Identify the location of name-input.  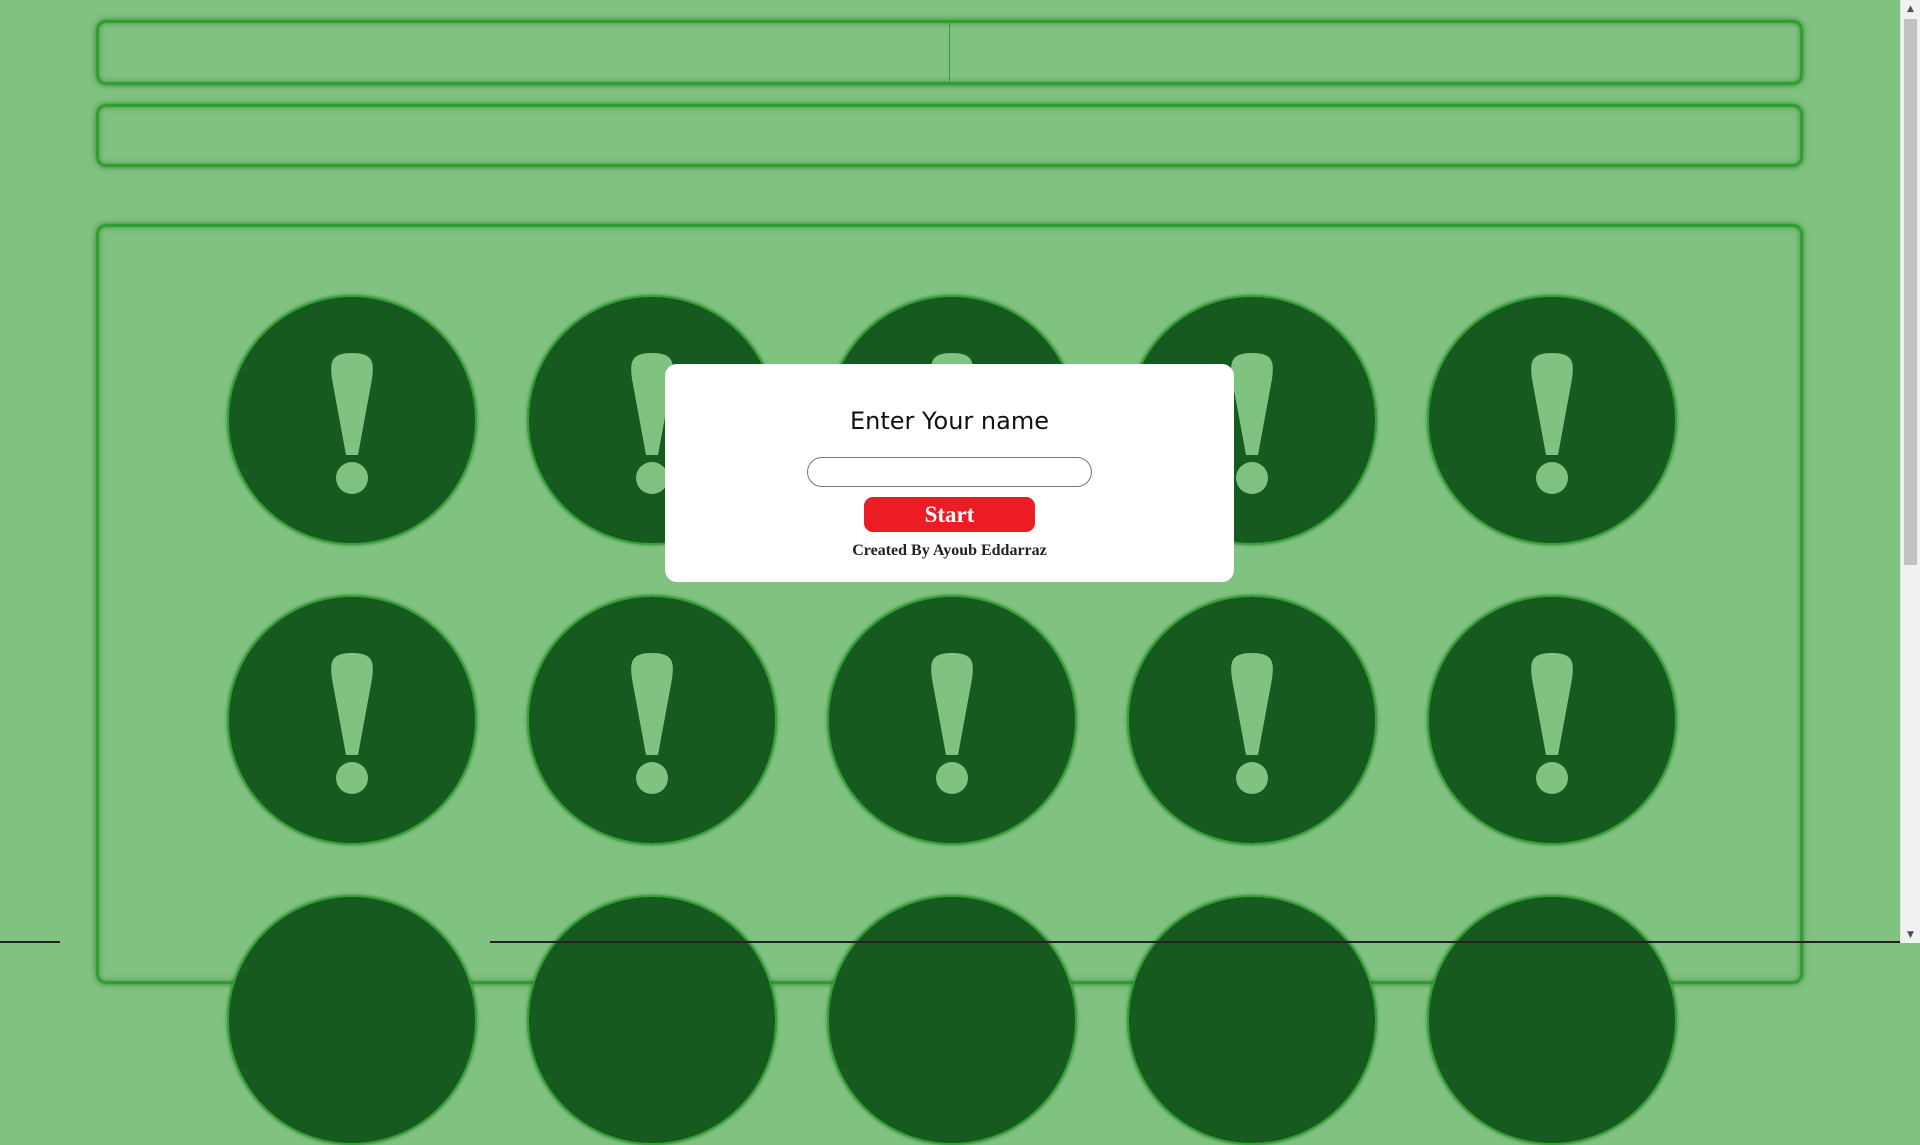
(949, 472).